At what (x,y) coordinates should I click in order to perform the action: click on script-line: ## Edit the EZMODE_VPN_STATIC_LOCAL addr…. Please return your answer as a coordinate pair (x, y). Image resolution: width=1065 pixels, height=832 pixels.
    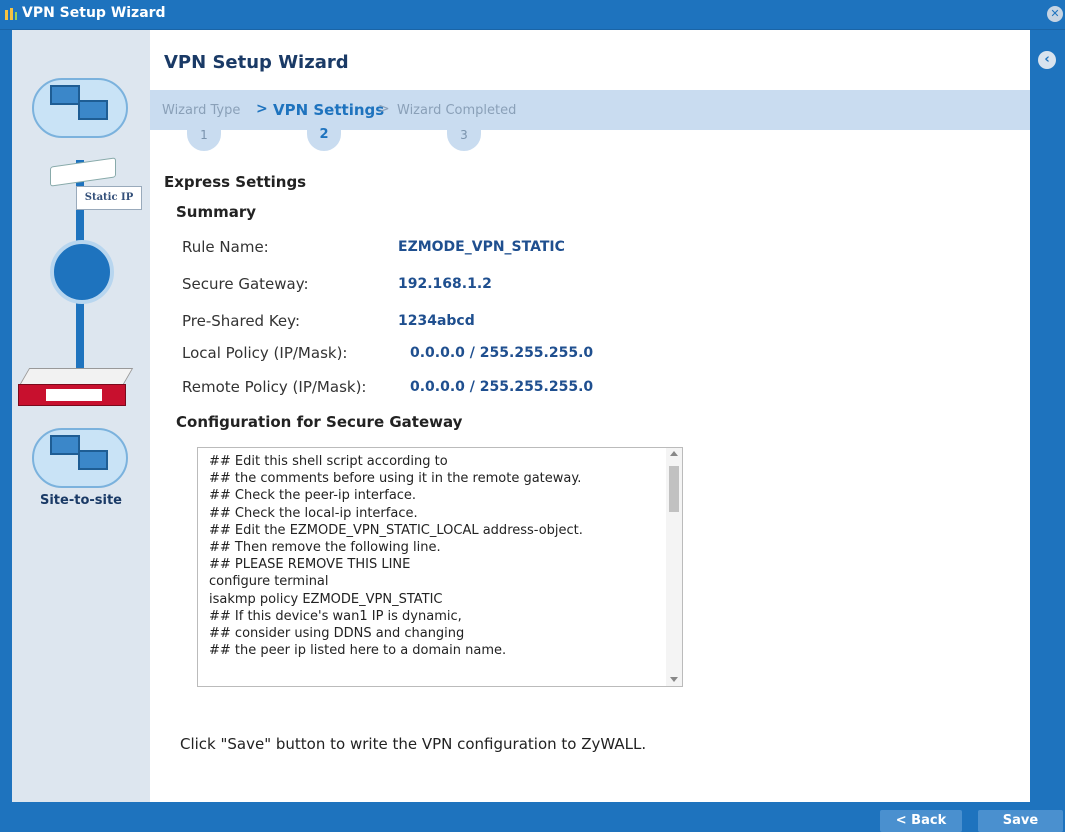
    Looking at the image, I should click on (396, 530).